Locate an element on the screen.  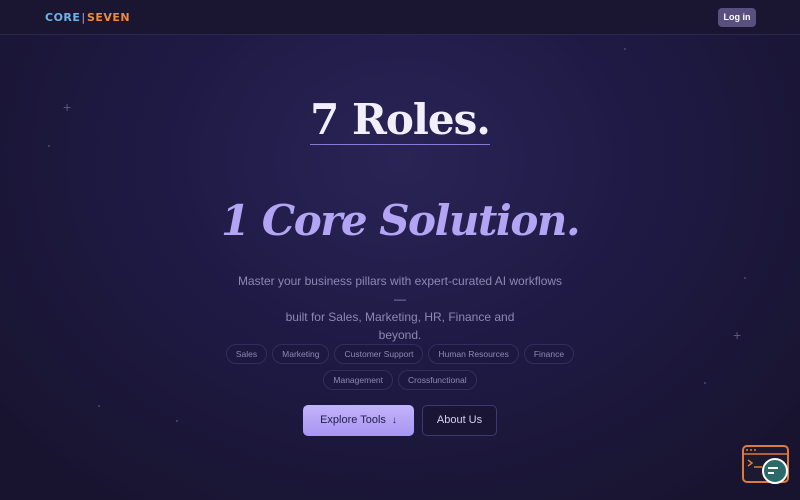
login-button: Log in is located at coordinates (737, 17).